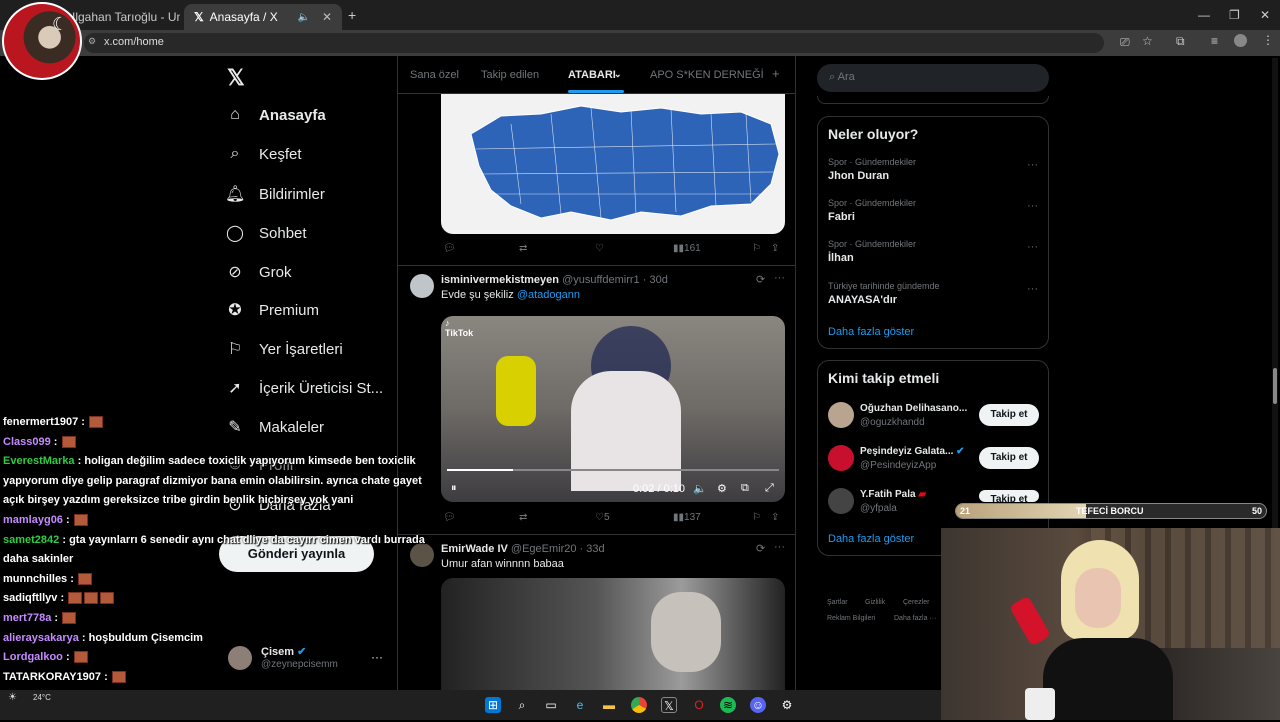  What do you see at coordinates (745, 488) in the screenshot?
I see `pip-icon: ⧉` at bounding box center [745, 488].